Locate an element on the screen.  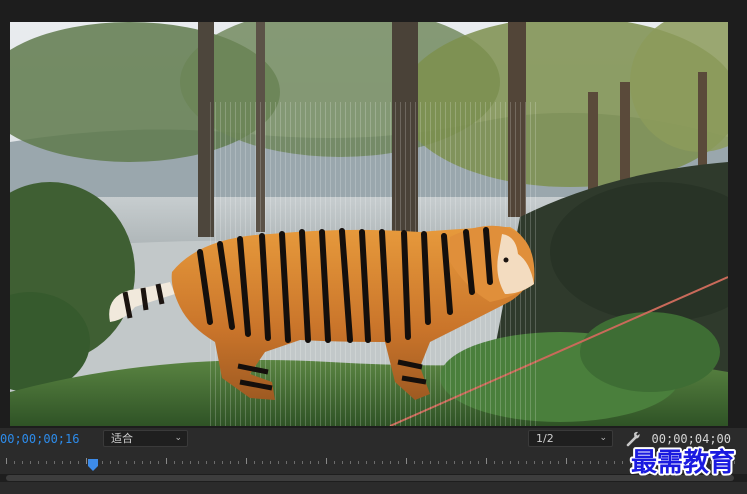
zoom-fit-value: 适合 is located at coordinates (122, 438).